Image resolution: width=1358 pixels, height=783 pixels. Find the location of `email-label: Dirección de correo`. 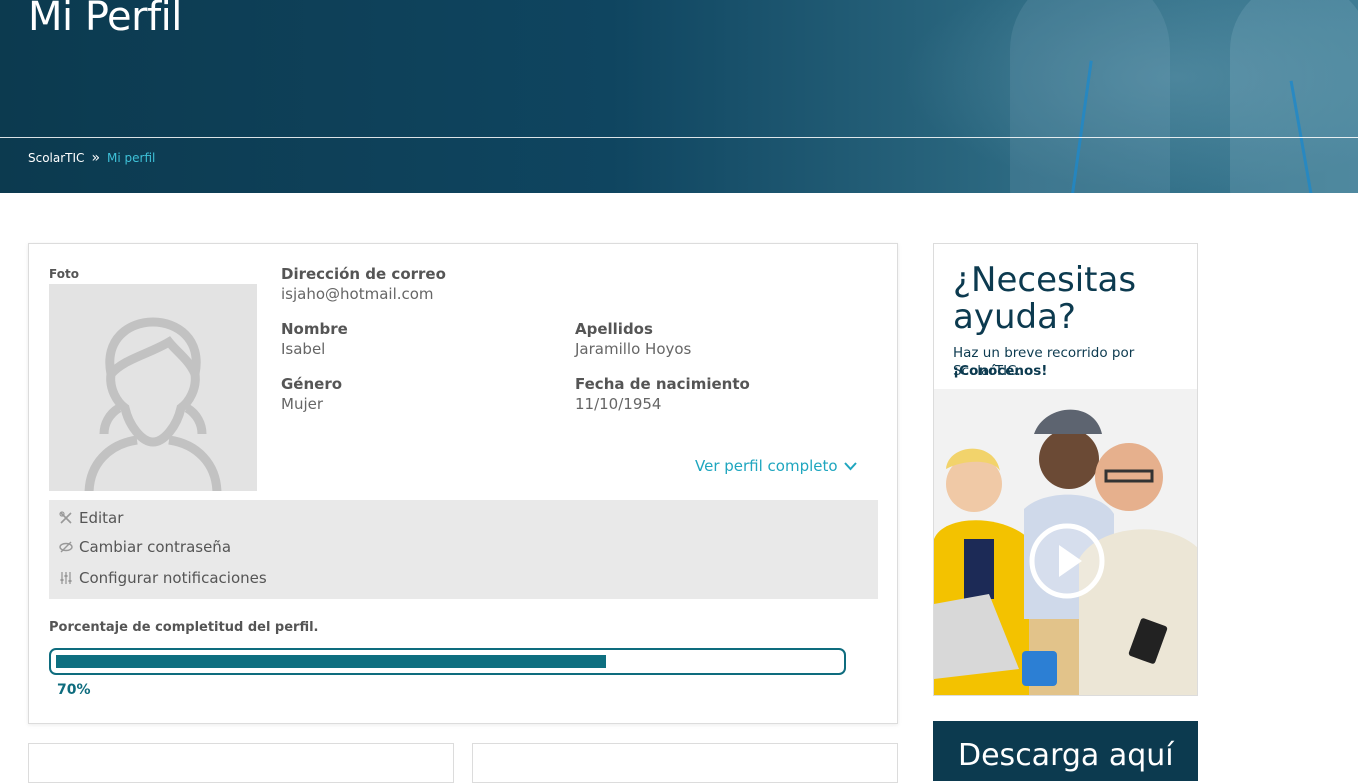

email-label: Dirección de correo is located at coordinates (363, 274).